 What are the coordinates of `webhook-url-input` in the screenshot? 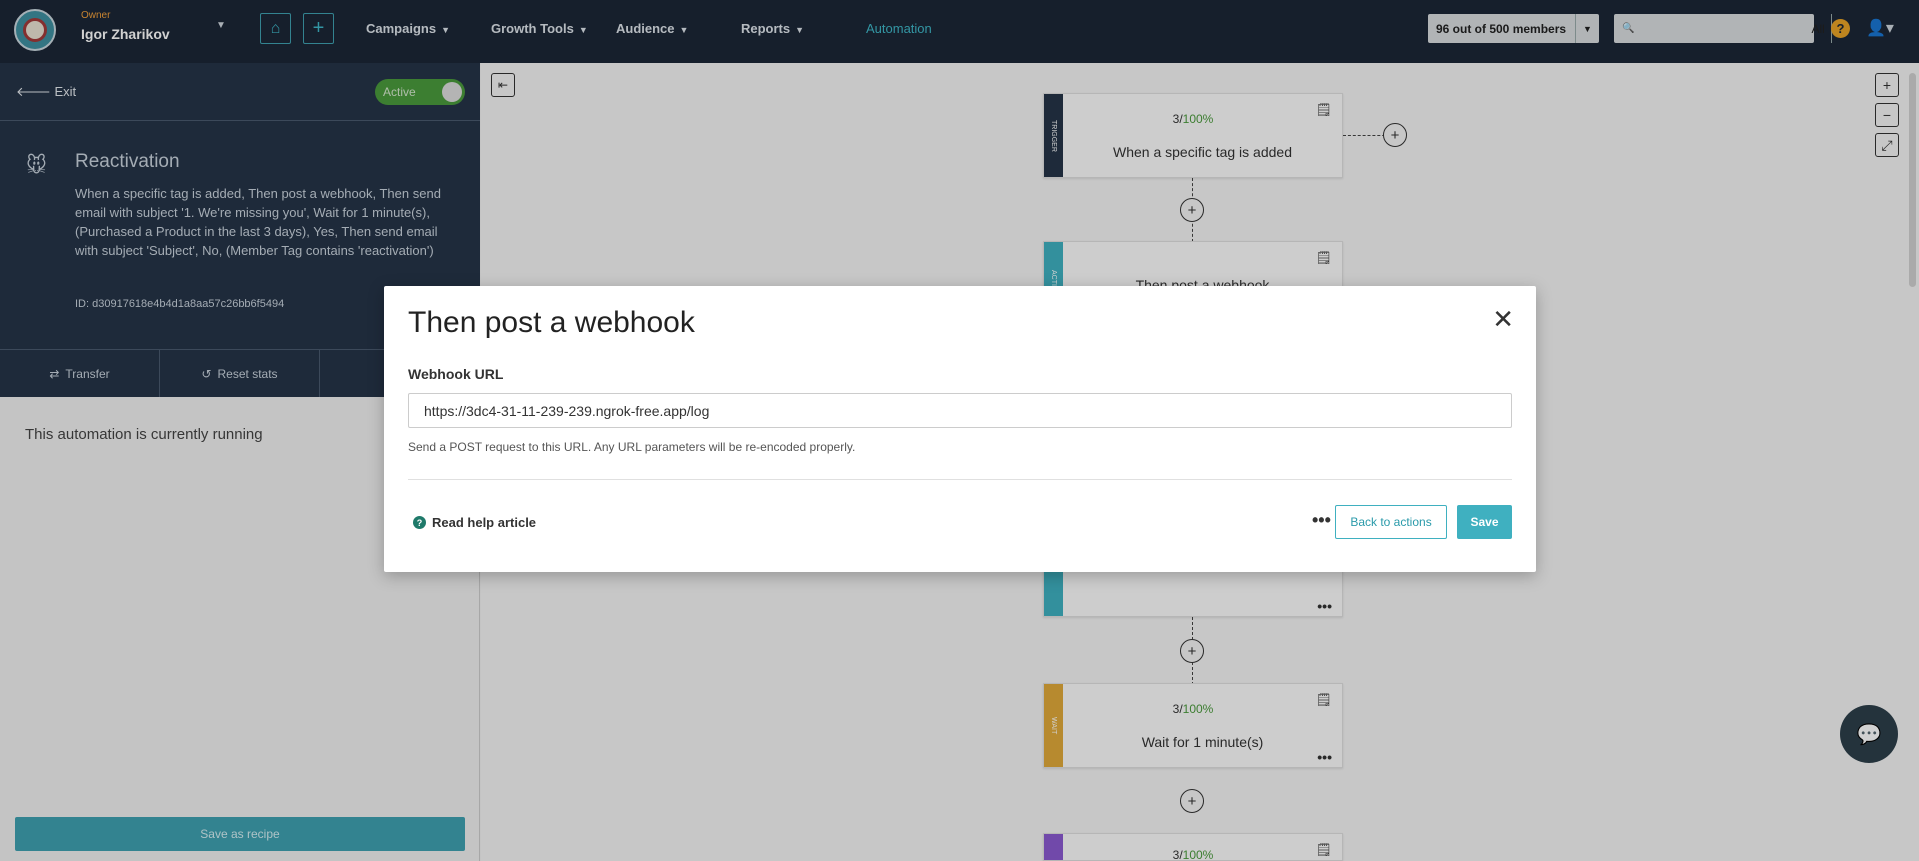 It's located at (960, 410).